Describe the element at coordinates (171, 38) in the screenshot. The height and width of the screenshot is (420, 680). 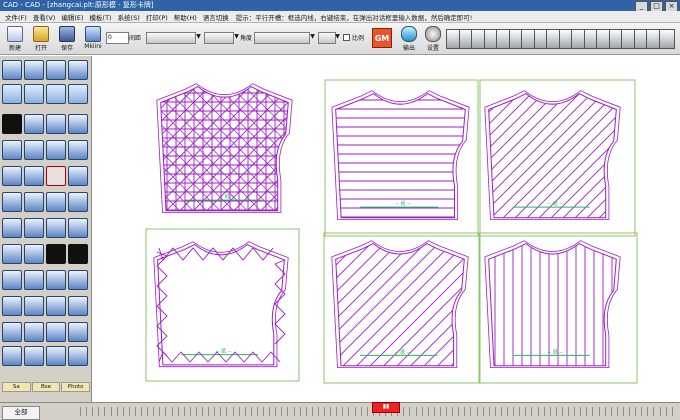
I see `spacing-dropdown` at that location.